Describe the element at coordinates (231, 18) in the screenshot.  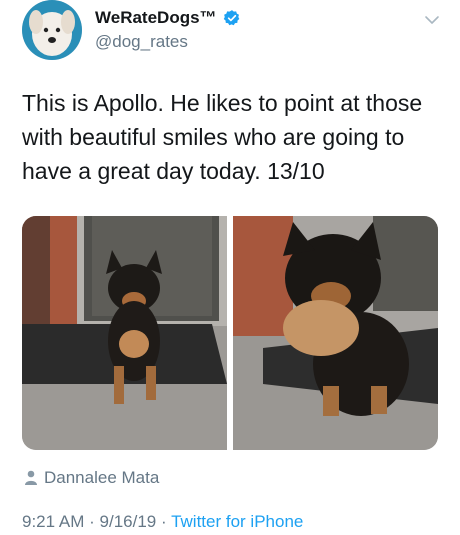
I see `verified-badge-icon` at that location.